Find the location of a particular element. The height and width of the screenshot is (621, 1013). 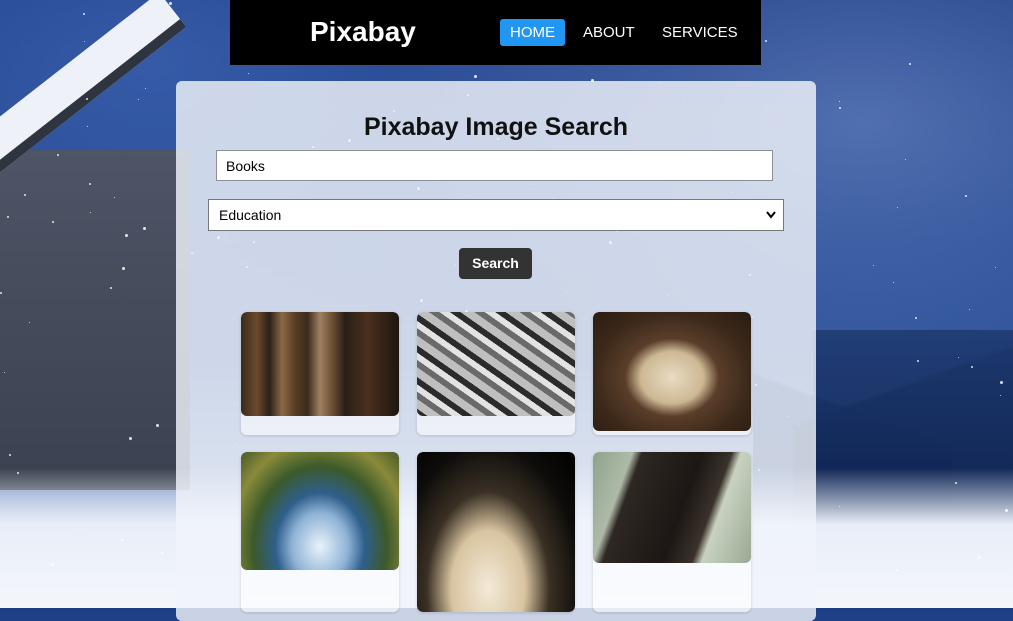

result-image-open-book-with-glasses is located at coordinates (672, 371).